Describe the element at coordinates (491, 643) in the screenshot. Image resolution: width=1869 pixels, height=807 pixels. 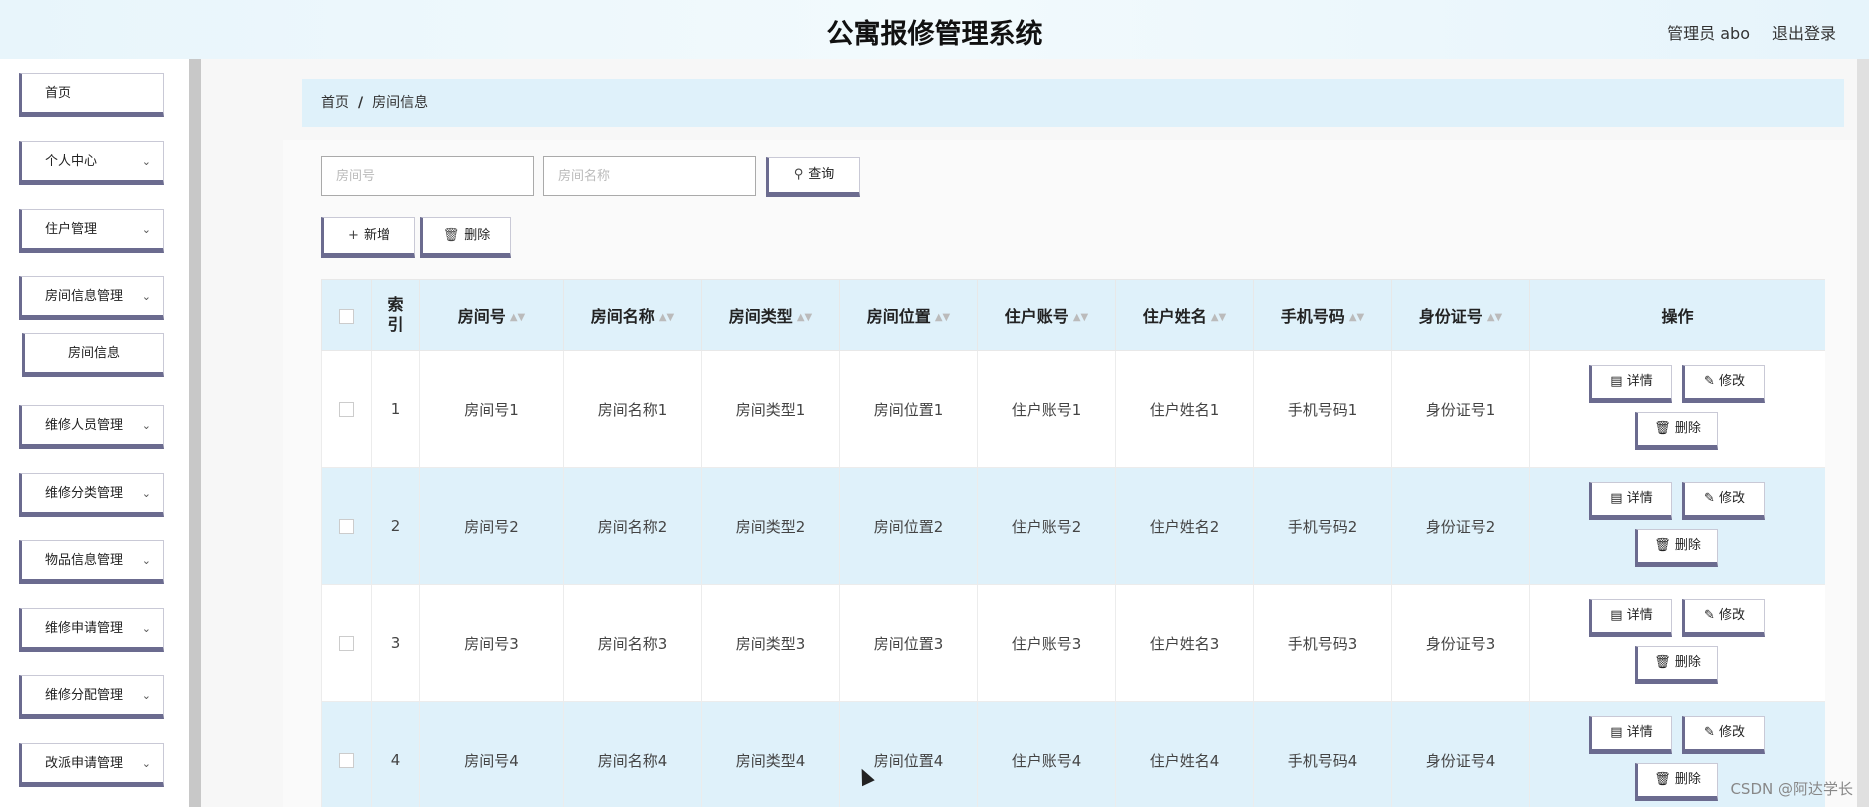
I see `cell-room-no: 房间号3` at that location.